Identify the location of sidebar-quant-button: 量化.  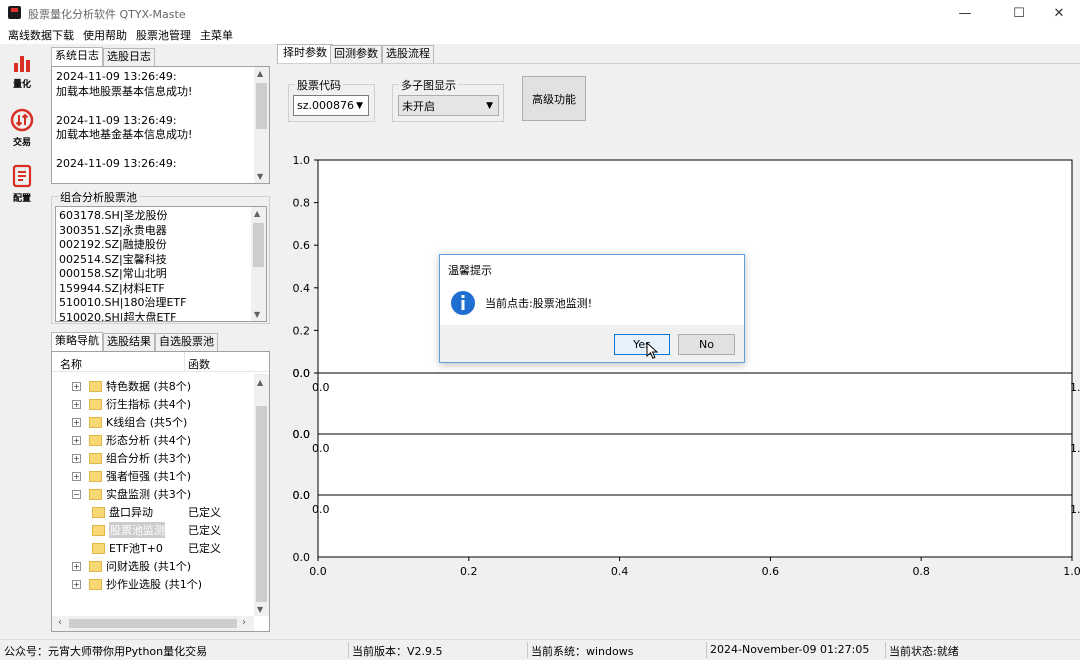
(22, 77).